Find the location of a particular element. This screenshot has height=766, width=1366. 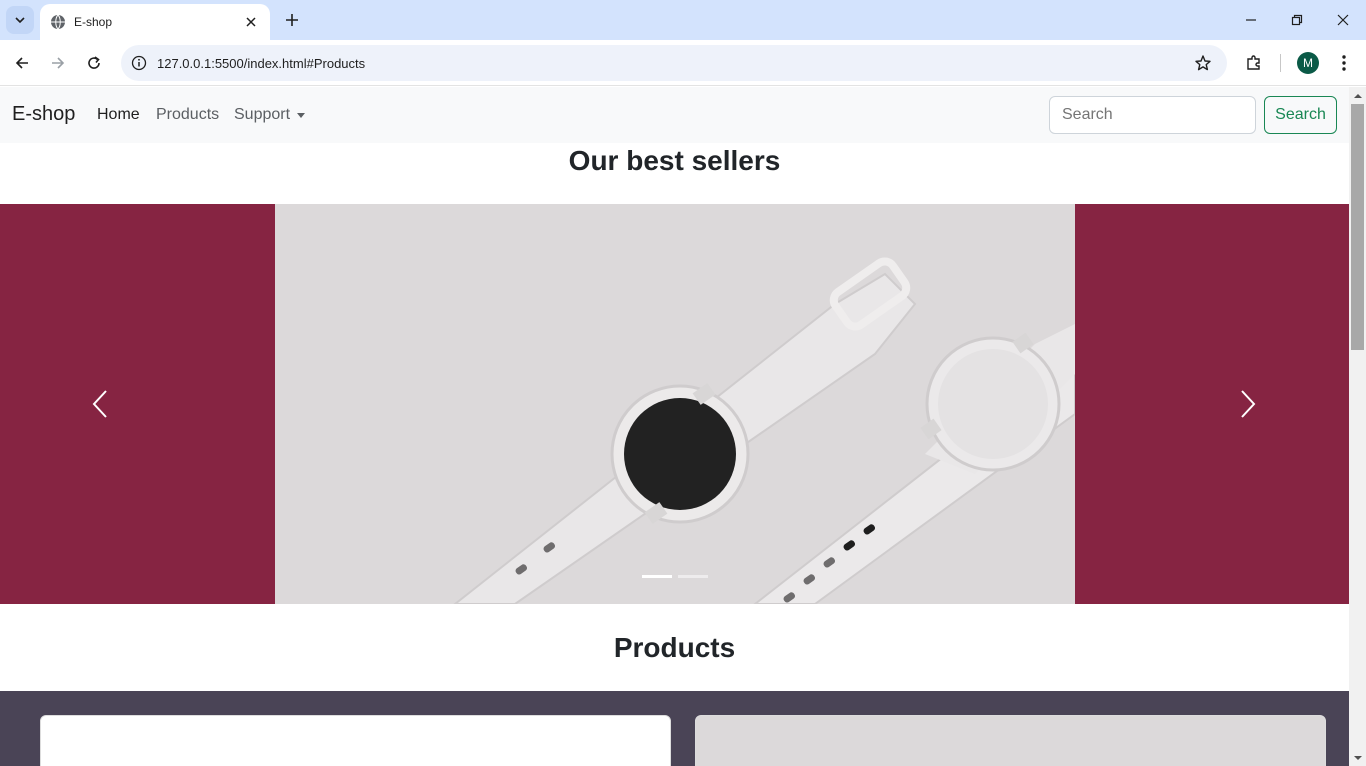

browser-menu-button is located at coordinates (1344, 63).